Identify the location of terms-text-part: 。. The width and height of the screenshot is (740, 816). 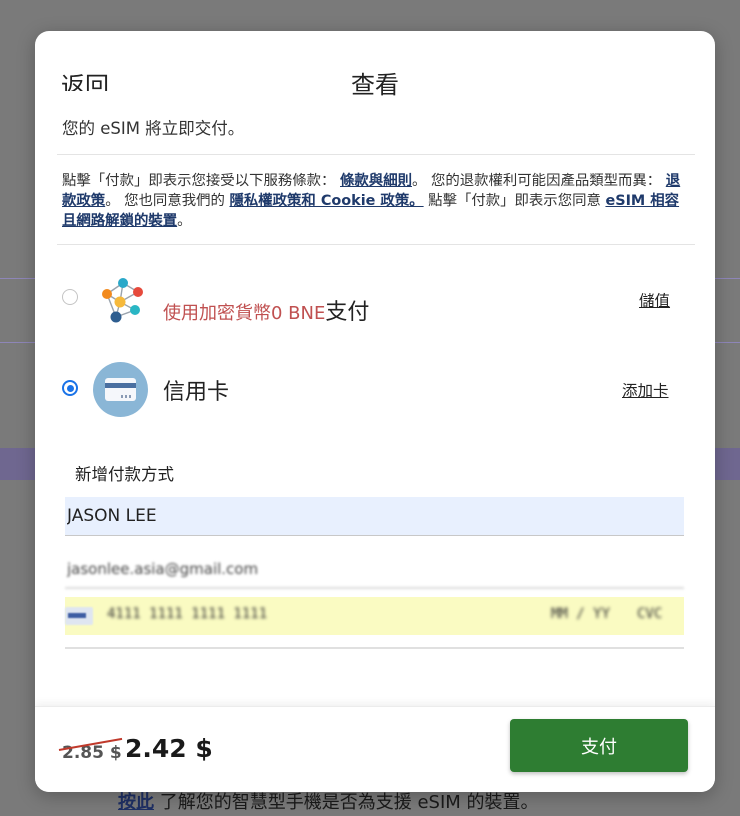
(184, 221).